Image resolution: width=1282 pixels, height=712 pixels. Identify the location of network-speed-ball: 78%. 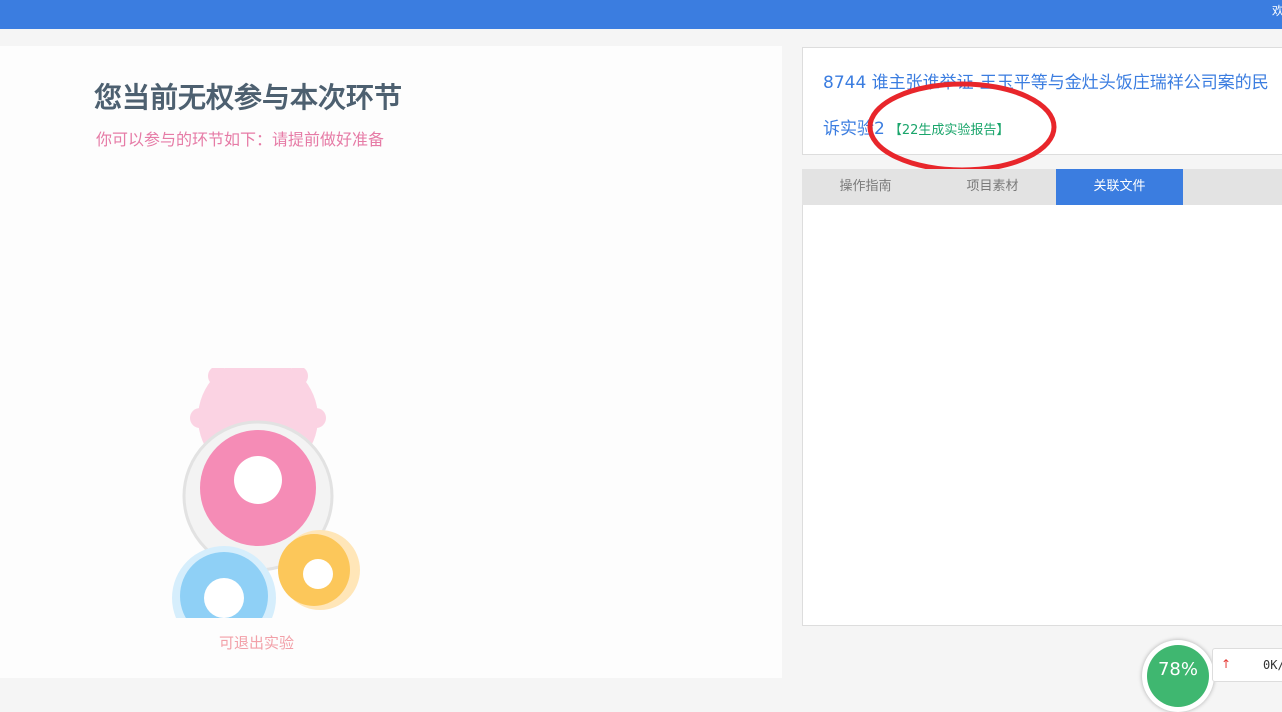
(1178, 676).